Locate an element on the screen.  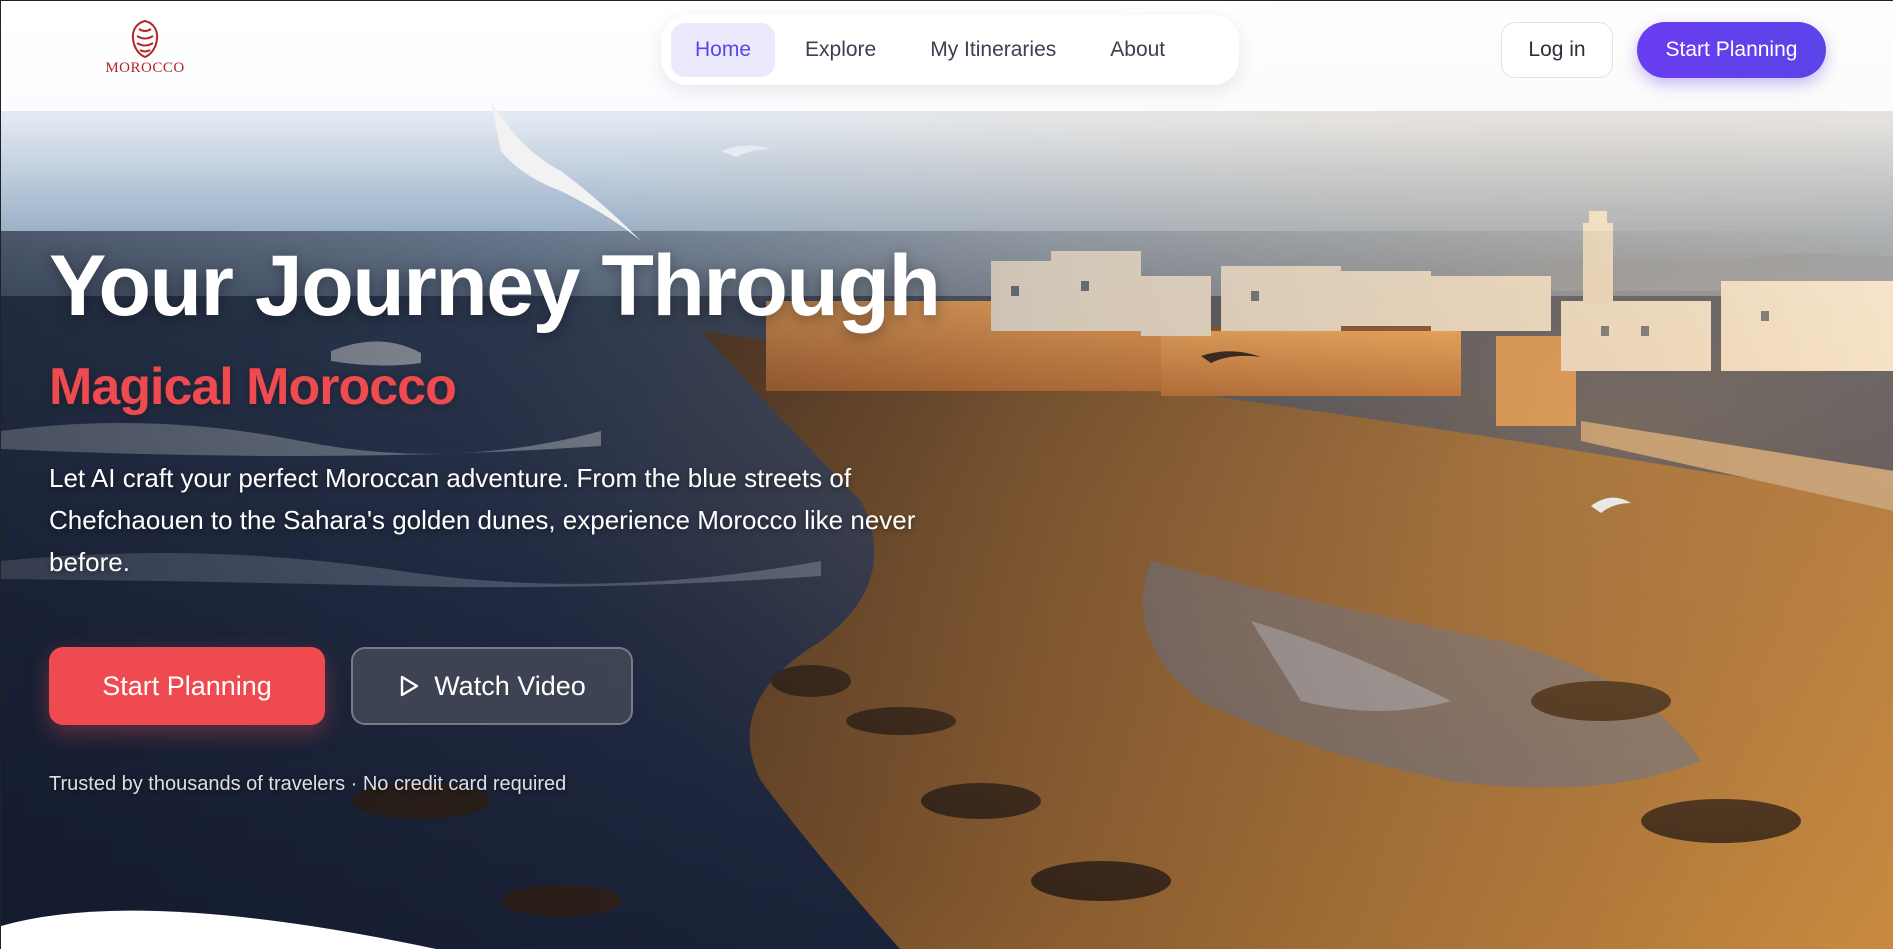
nav-item-home: Home is located at coordinates (723, 50).